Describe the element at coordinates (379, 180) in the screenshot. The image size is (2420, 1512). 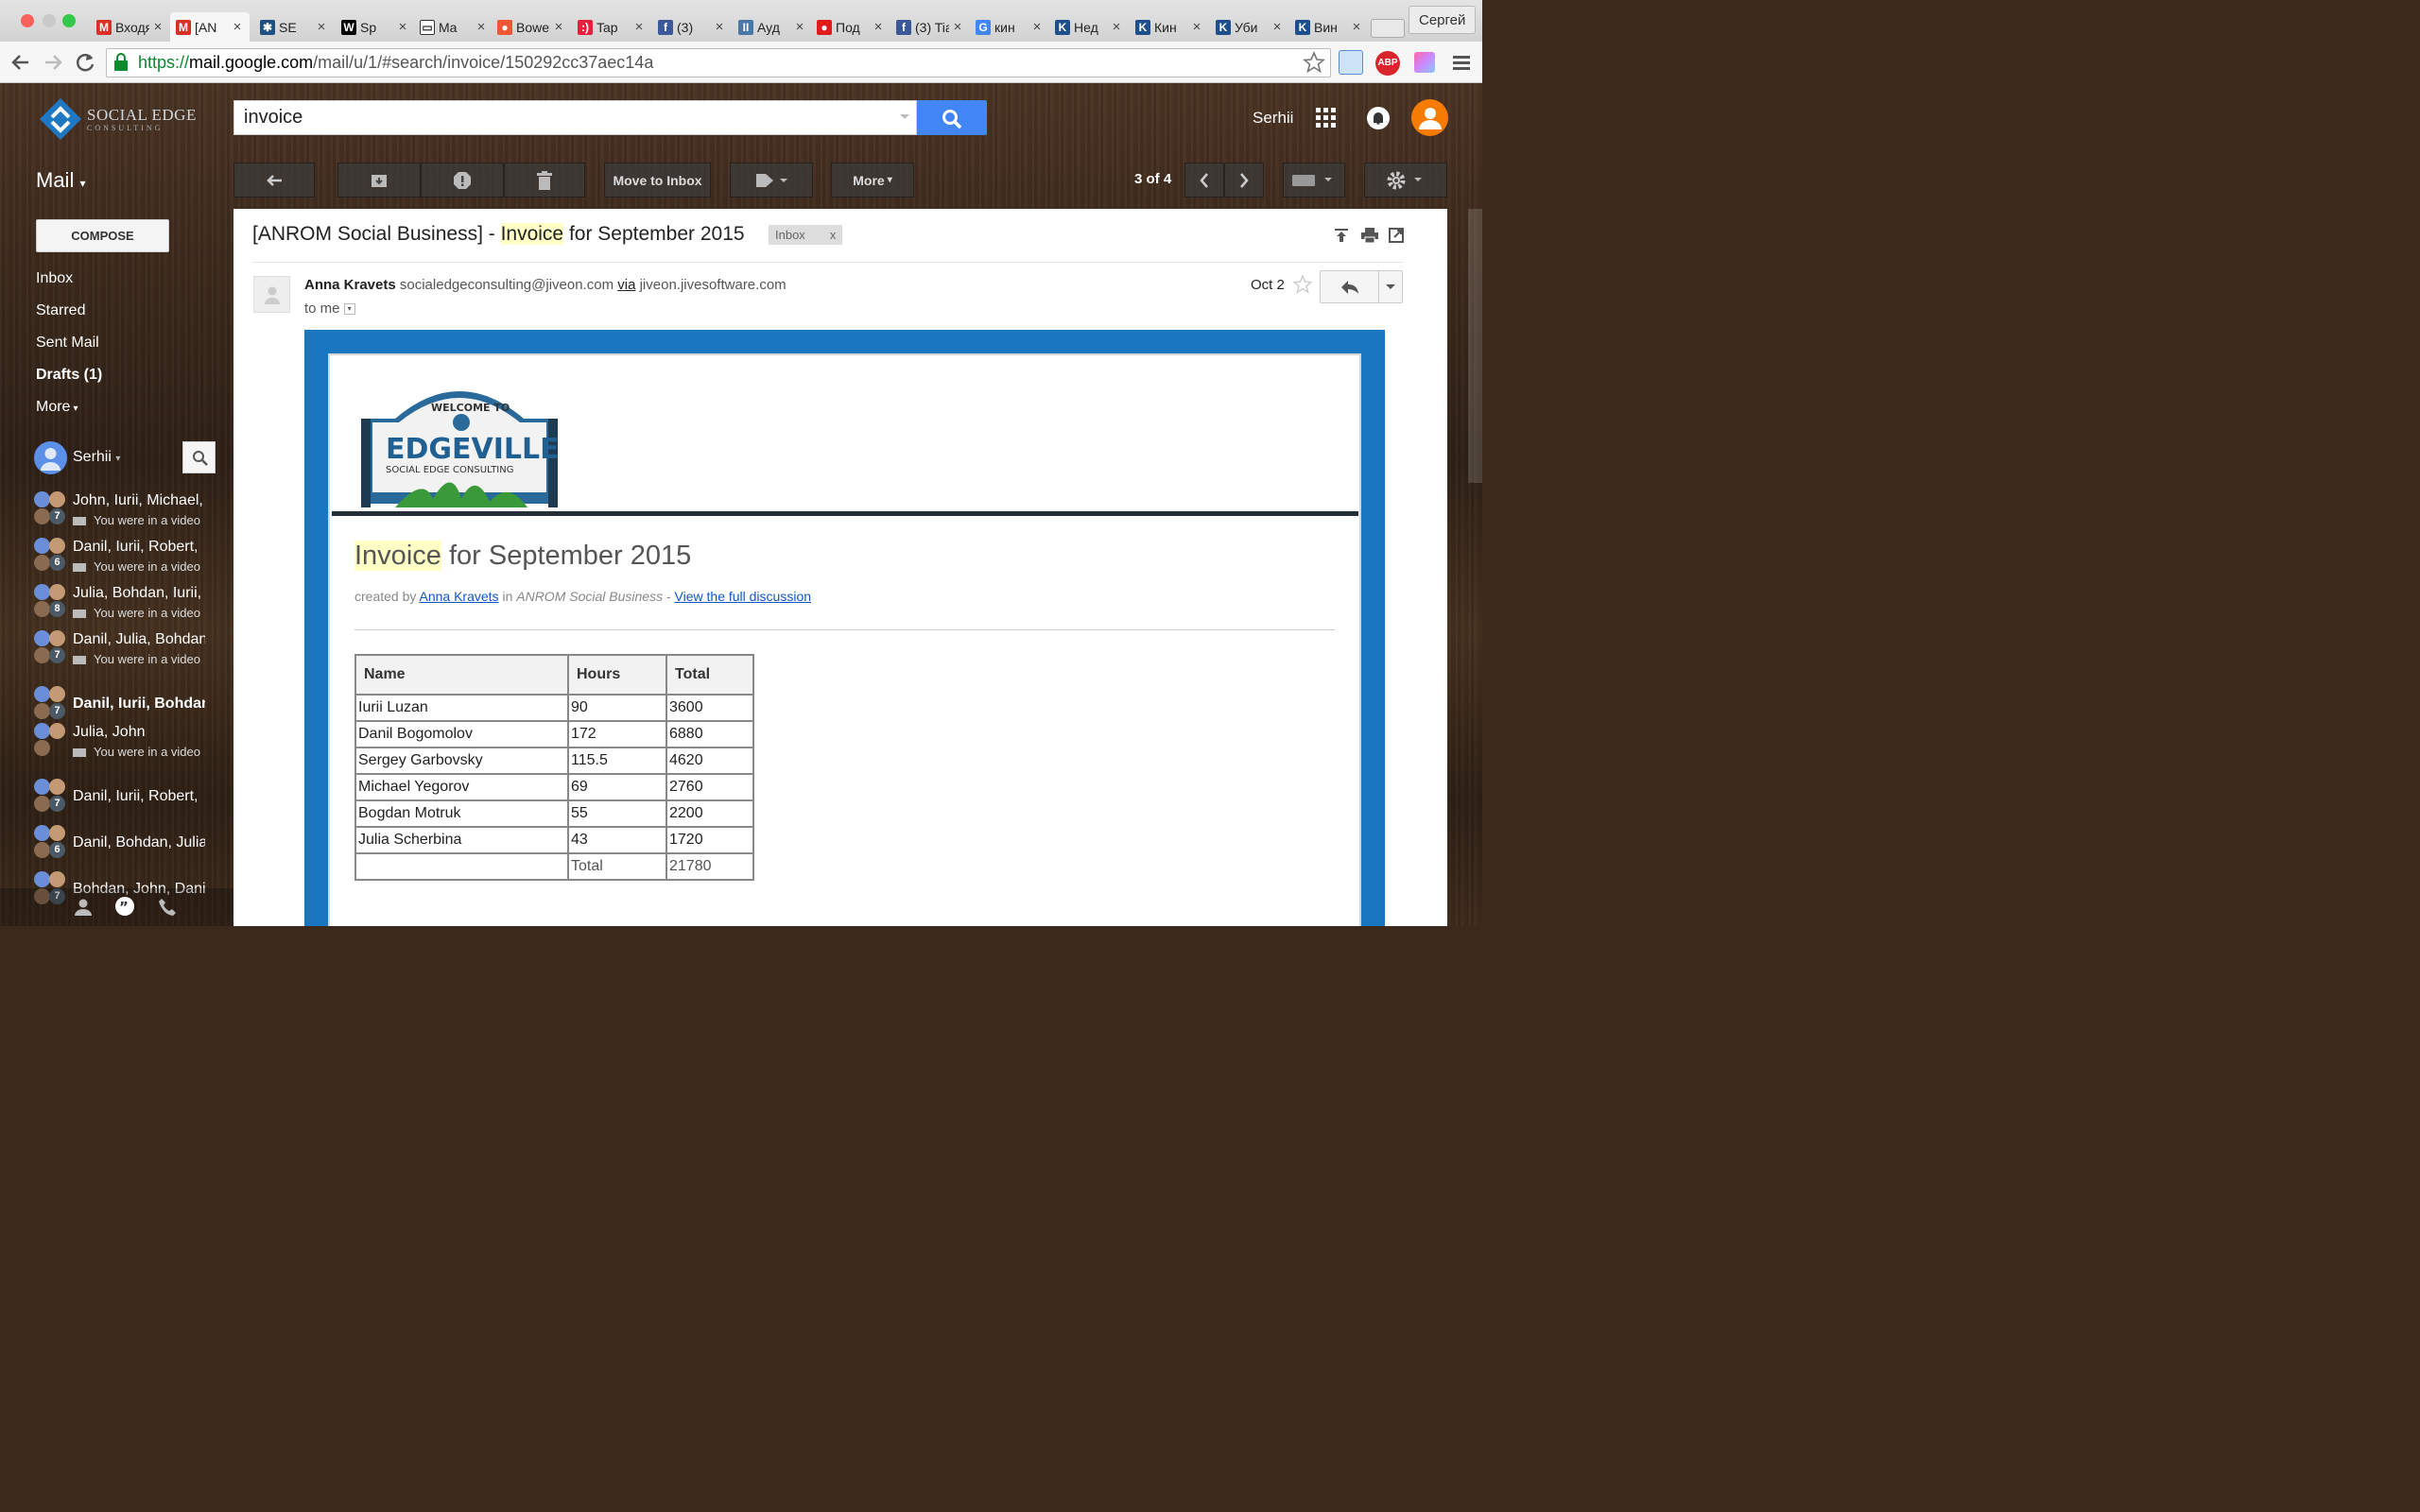
I see `archive-button` at that location.